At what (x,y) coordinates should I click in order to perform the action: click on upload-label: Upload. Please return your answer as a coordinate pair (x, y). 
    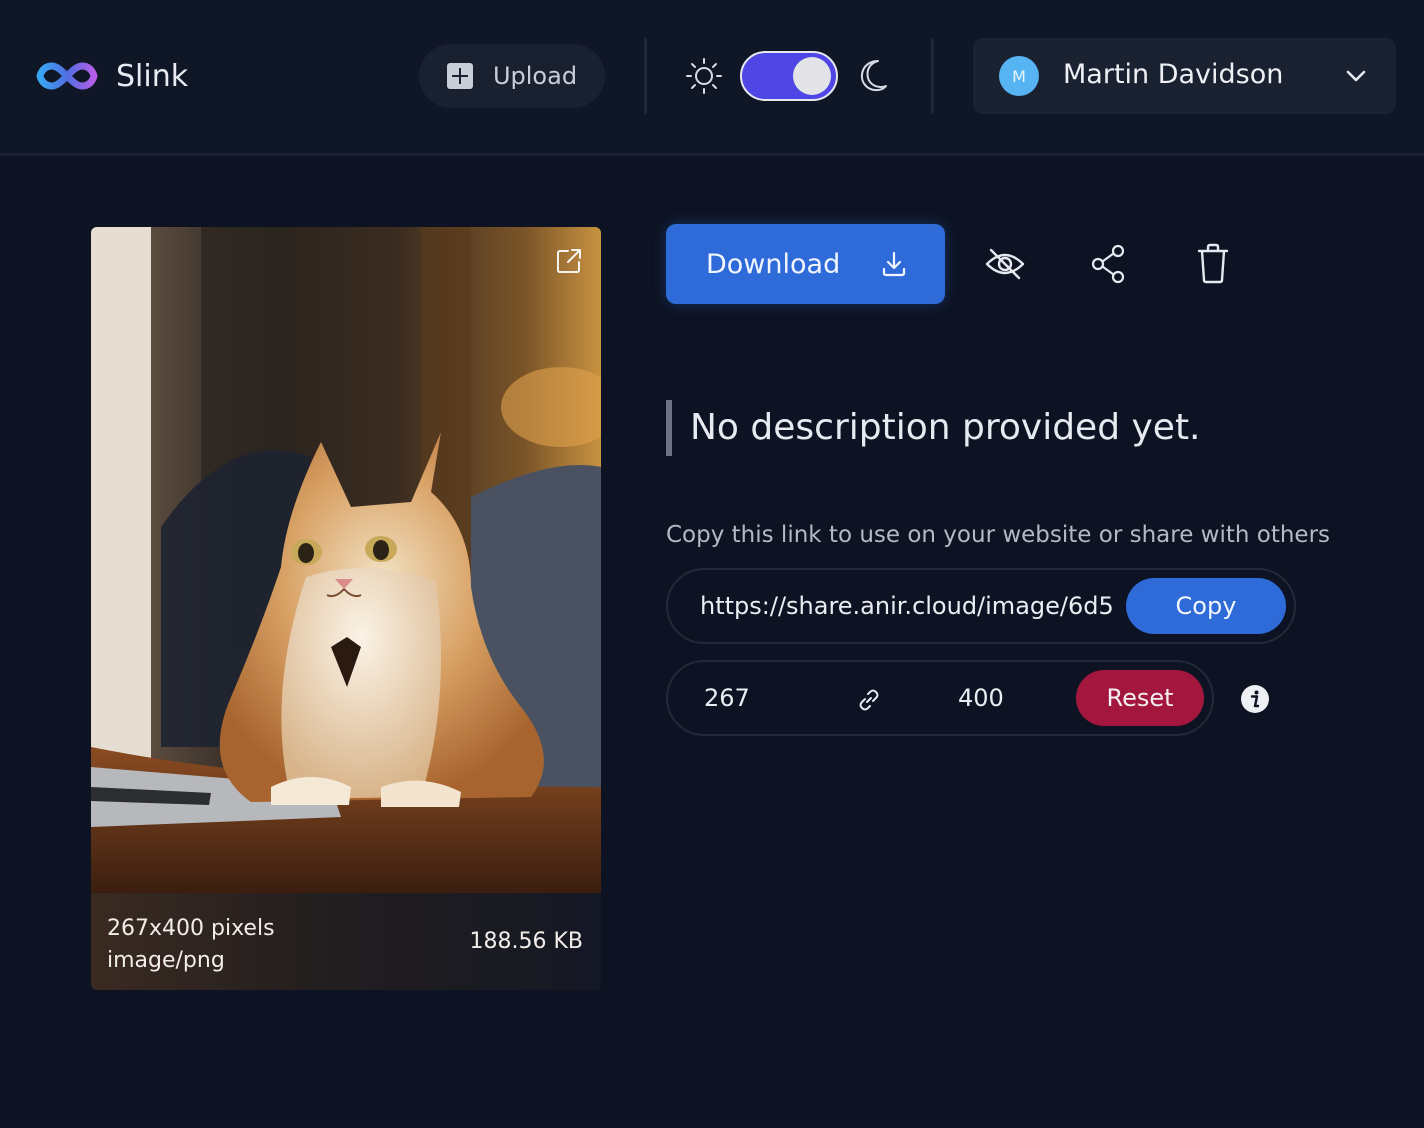
    Looking at the image, I should click on (535, 76).